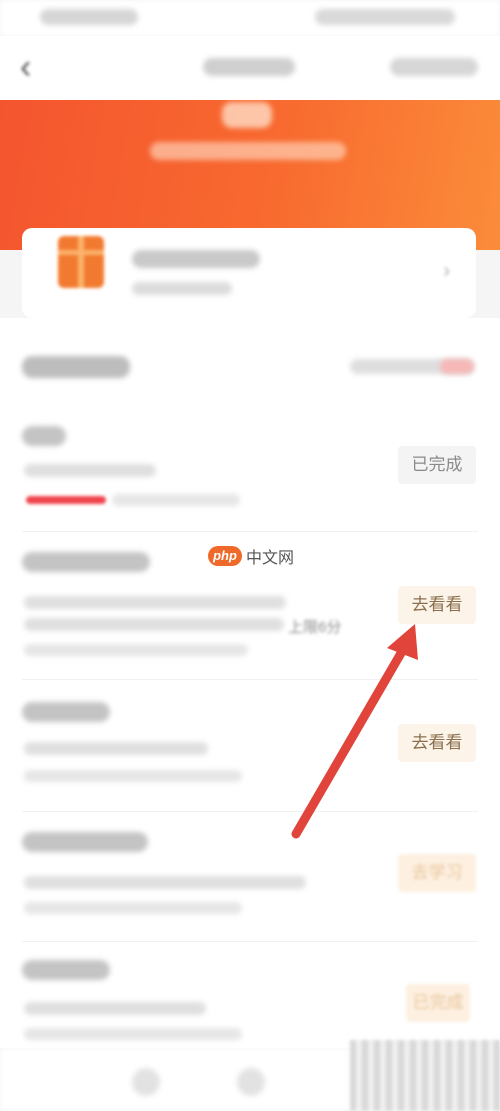 The image size is (500, 1111). What do you see at coordinates (196, 259) in the screenshot?
I see `gift-title` at bounding box center [196, 259].